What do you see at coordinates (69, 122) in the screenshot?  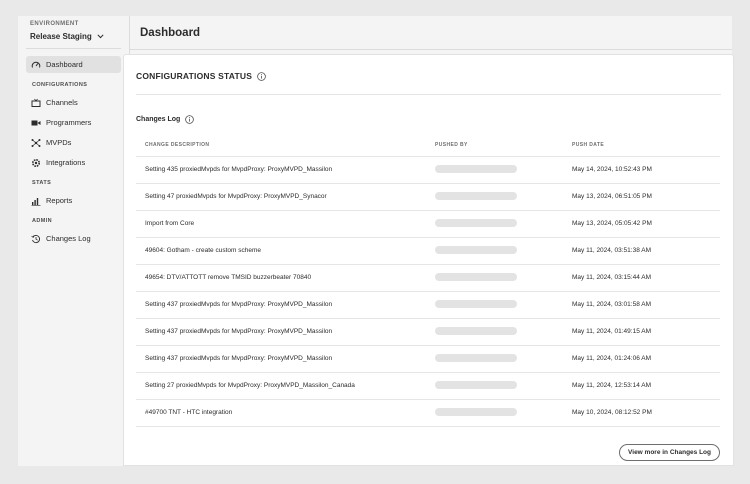 I see `sidebar-item-label: Programmers` at bounding box center [69, 122].